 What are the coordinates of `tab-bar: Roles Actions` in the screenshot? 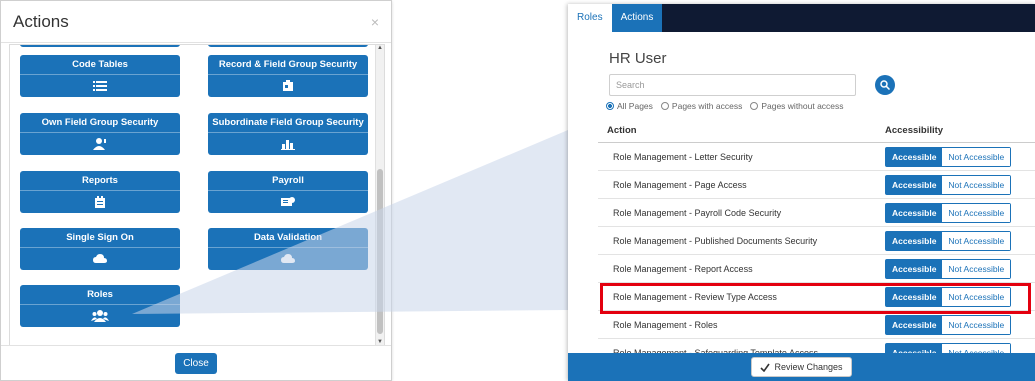 It's located at (801, 18).